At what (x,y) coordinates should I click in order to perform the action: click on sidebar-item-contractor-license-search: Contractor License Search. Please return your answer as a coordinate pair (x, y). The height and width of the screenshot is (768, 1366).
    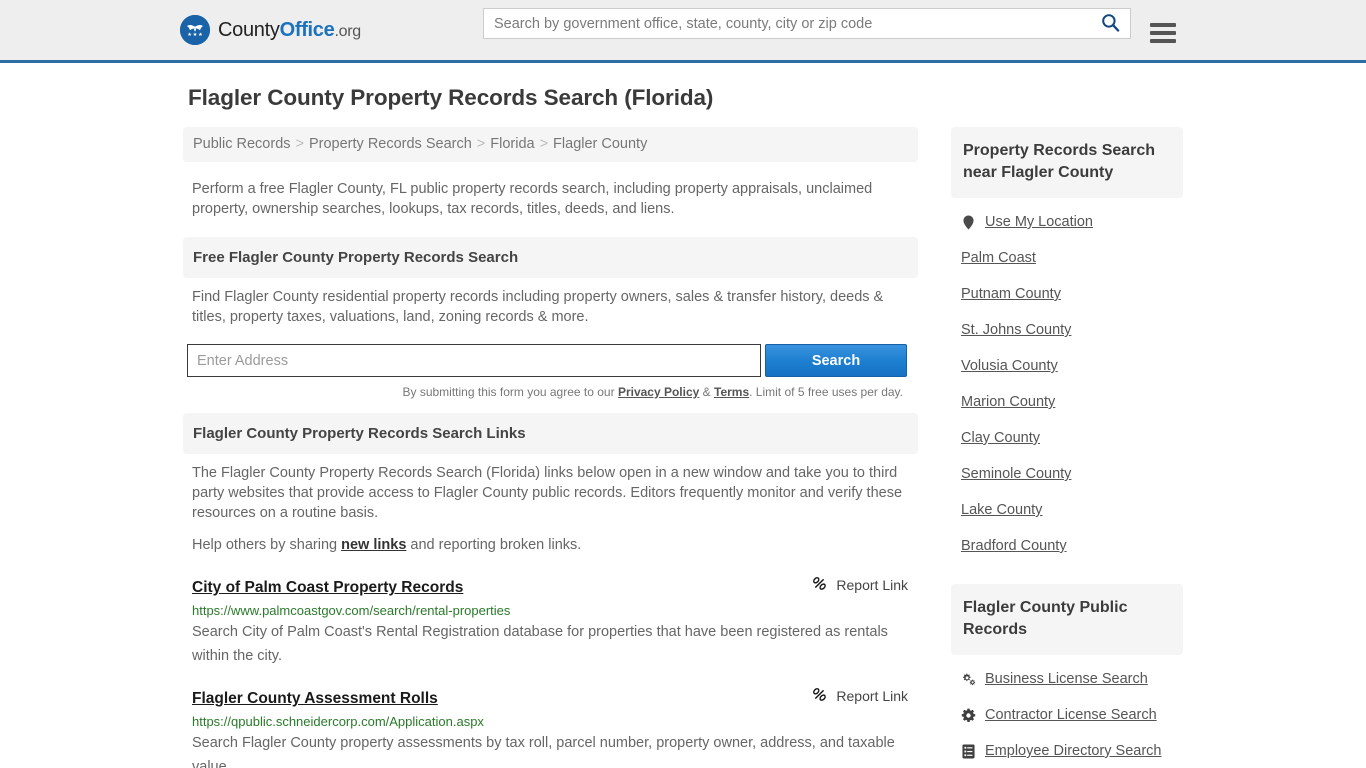
    Looking at the image, I should click on (1072, 715).